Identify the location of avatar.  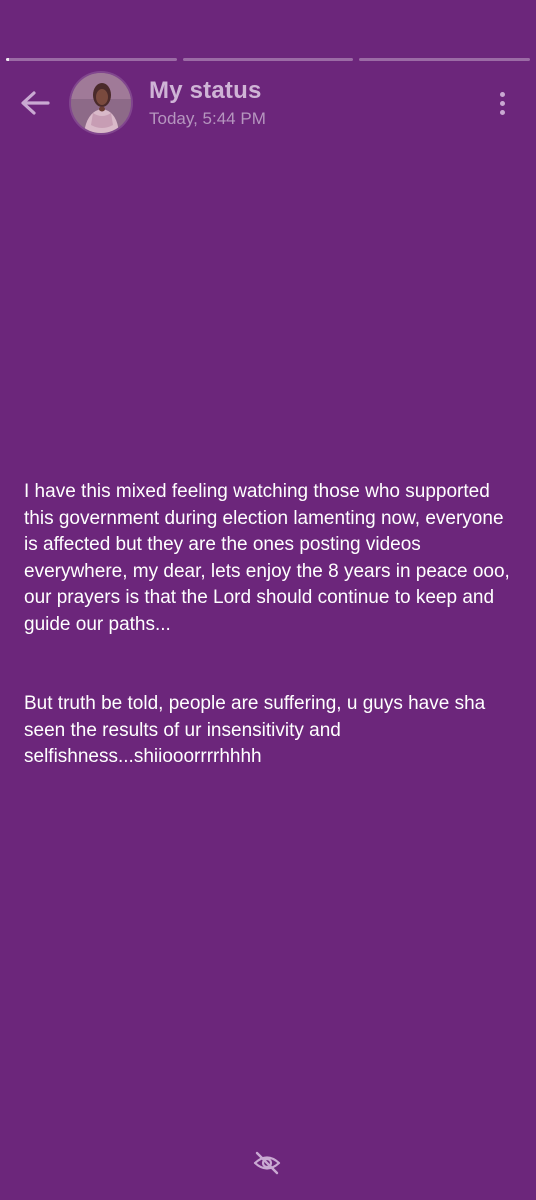
(101, 103).